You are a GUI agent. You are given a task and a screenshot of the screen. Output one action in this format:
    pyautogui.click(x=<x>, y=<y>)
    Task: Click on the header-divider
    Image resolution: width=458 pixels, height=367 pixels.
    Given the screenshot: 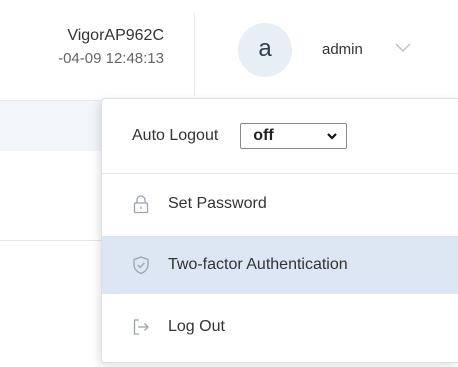 What is the action you would take?
    pyautogui.click(x=194, y=54)
    